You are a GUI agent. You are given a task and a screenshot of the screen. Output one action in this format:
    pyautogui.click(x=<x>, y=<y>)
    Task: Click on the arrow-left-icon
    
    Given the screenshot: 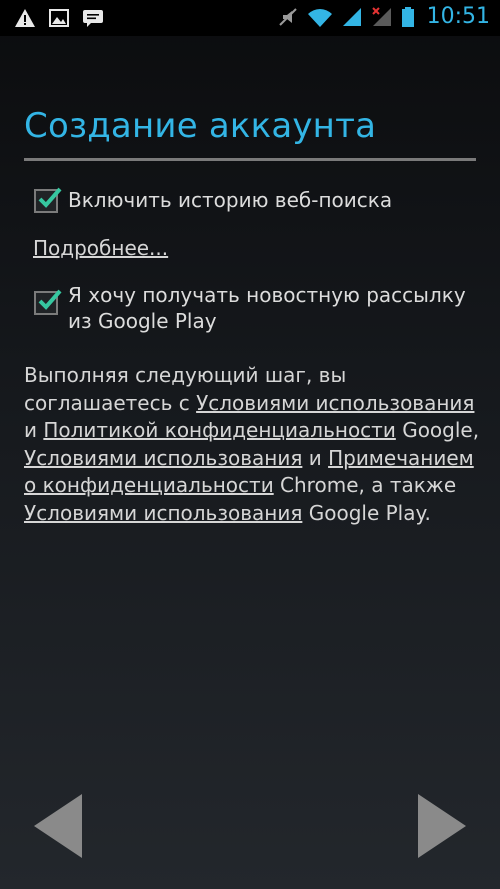 What is the action you would take?
    pyautogui.click(x=58, y=826)
    